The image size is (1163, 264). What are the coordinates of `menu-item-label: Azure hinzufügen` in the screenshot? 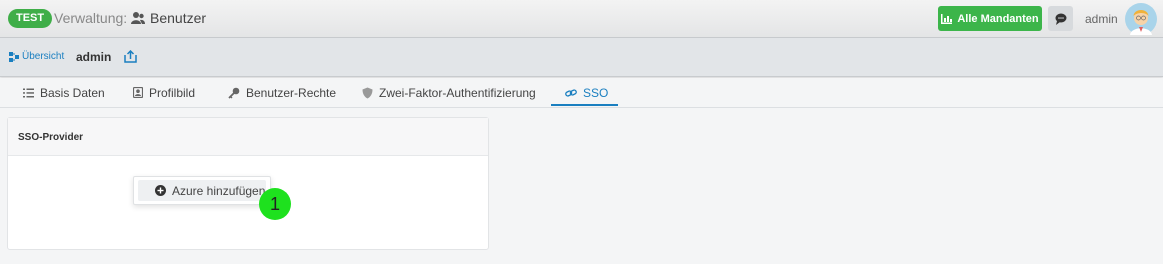 It's located at (219, 190).